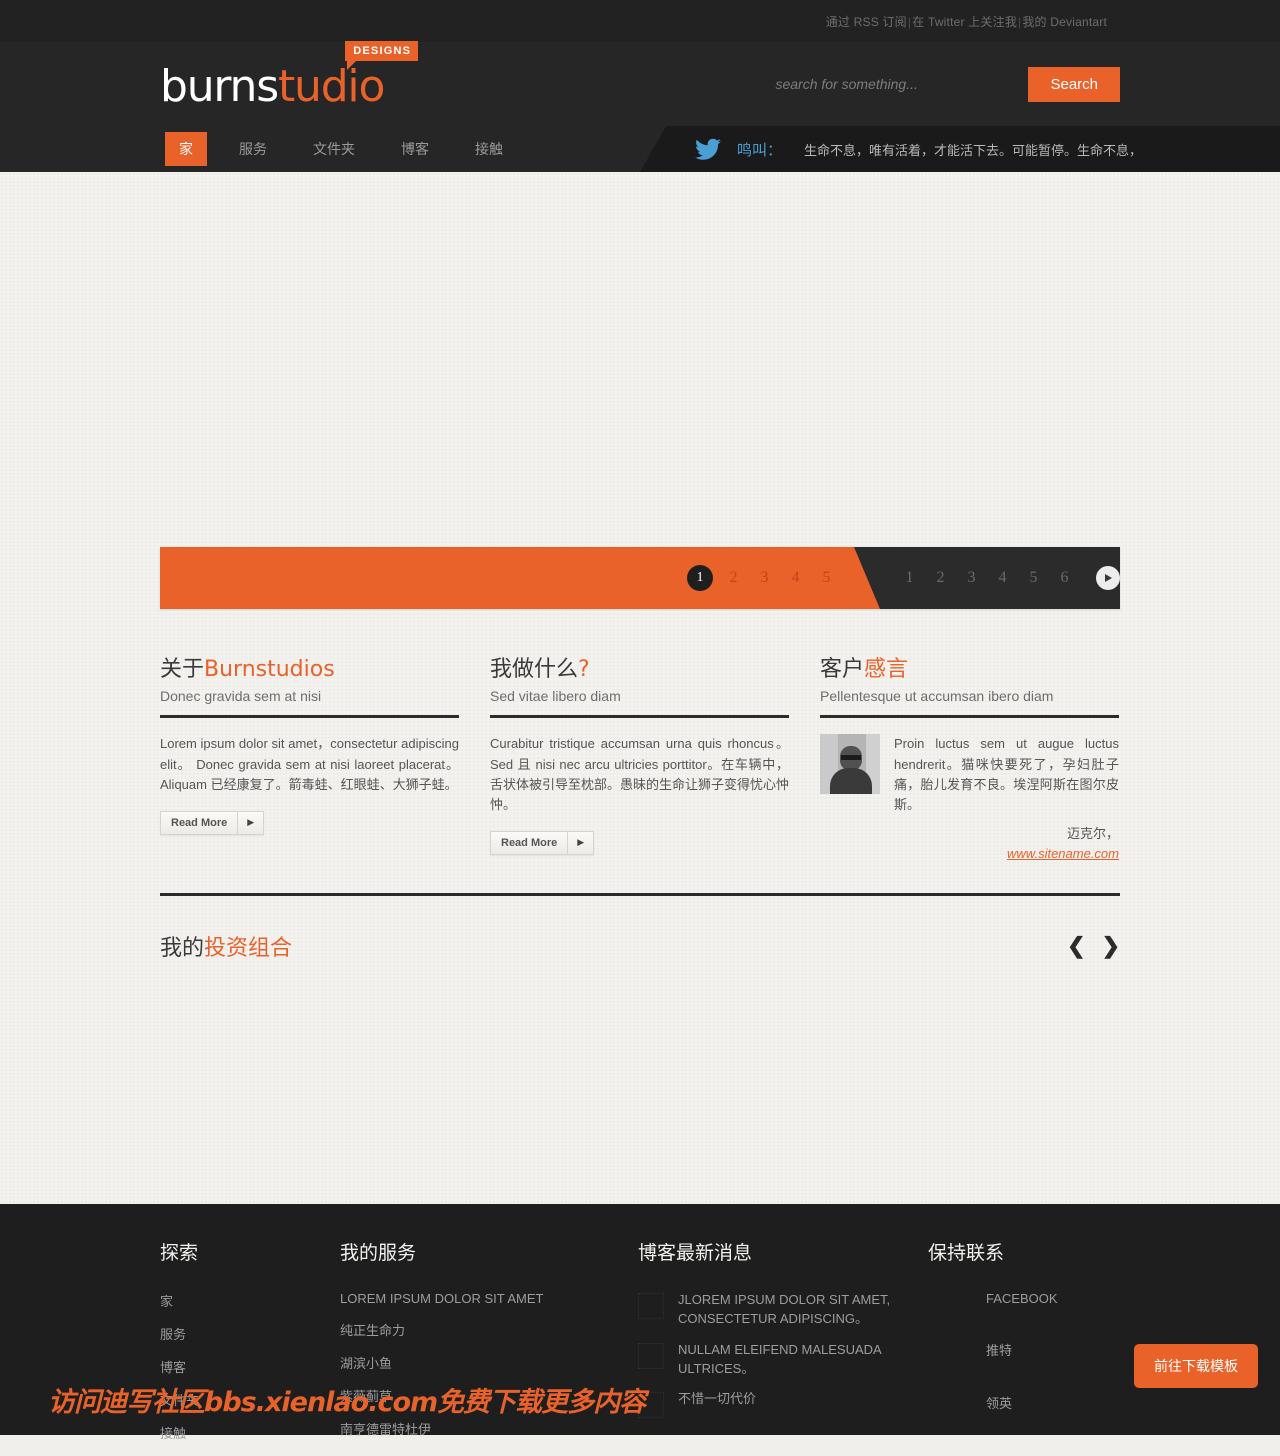  I want to click on twitter-tweet-text: 生命不息，唯有活着，才能活下去。可能暂停。生命不息，, so click(973, 150).